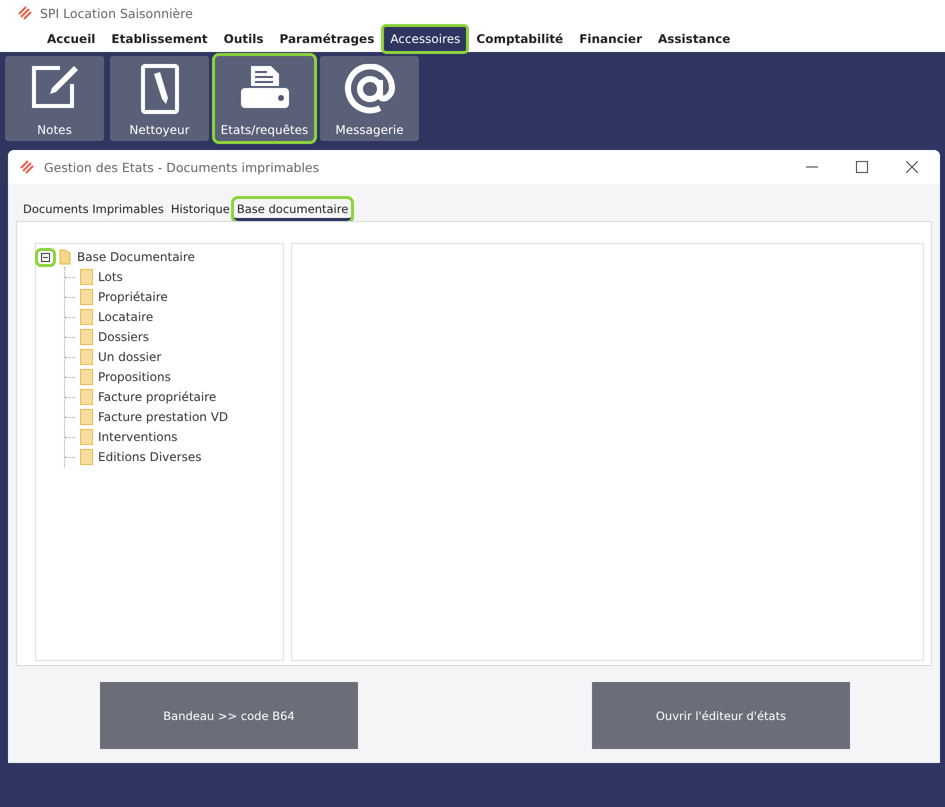 The width and height of the screenshot is (945, 807). What do you see at coordinates (519, 39) in the screenshot?
I see `menu-item: Comptabilité` at bounding box center [519, 39].